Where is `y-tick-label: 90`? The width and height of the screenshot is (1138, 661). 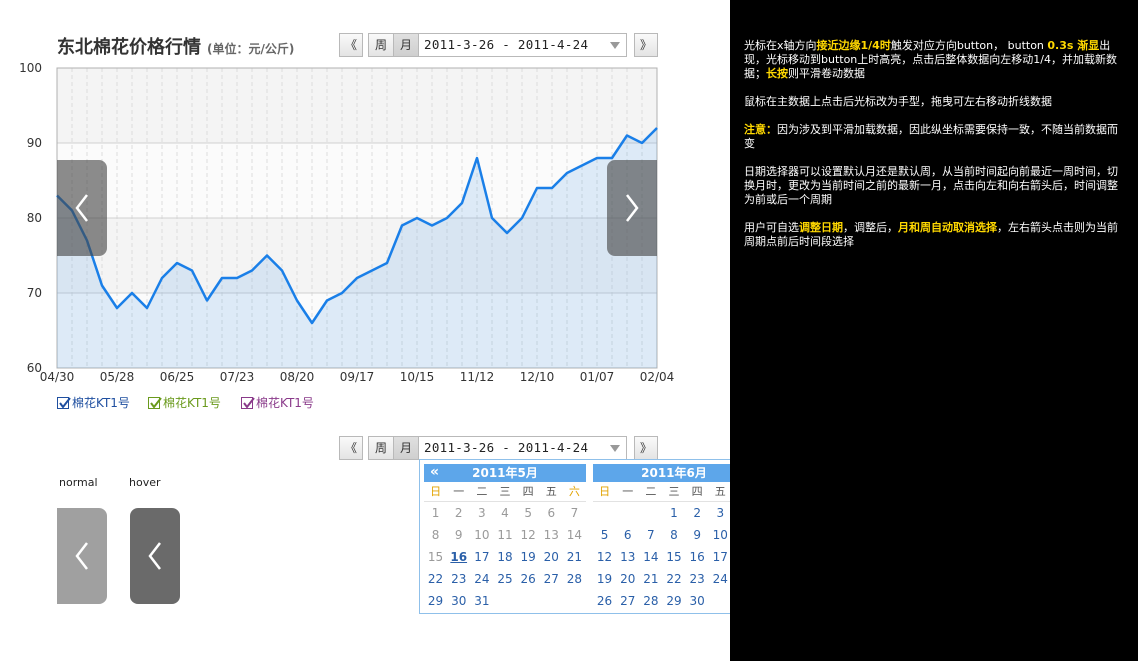 y-tick-label: 90 is located at coordinates (34, 143).